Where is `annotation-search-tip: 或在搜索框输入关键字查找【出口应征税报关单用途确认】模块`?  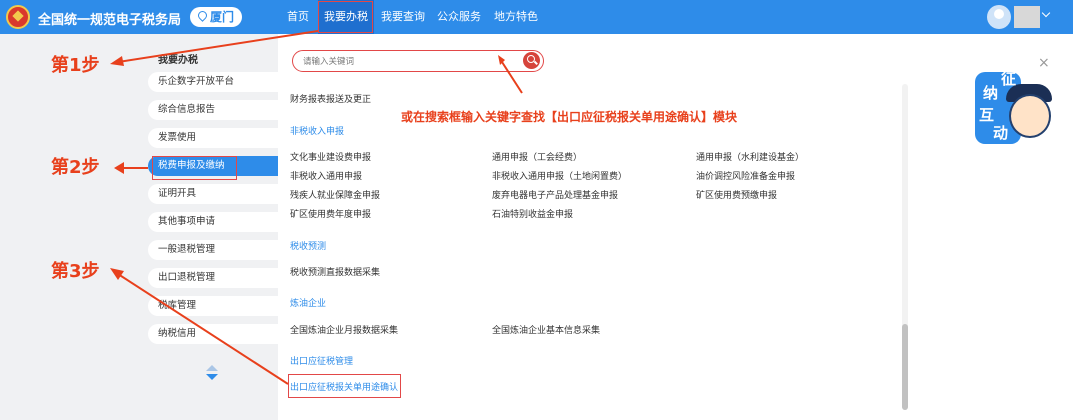
annotation-search-tip: 或在搜索框输入关键字查找【出口应征税报关单用途确认】模块 is located at coordinates (569, 117).